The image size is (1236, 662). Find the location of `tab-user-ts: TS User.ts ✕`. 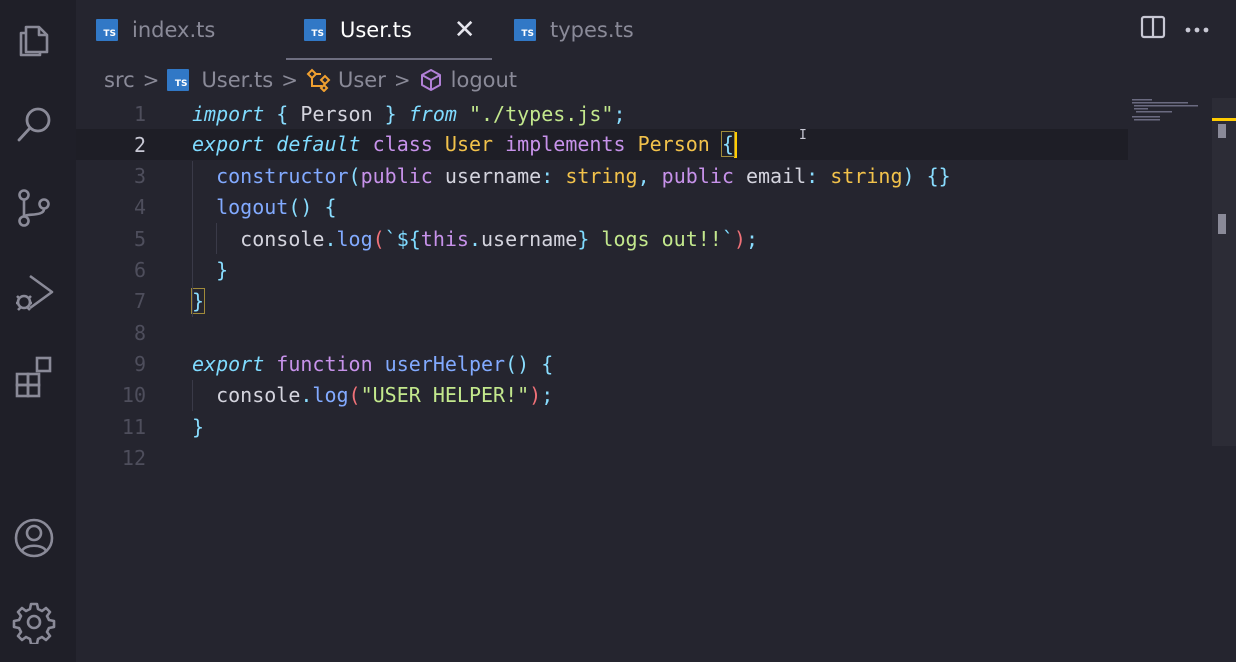

tab-user-ts: TS User.ts ✕ is located at coordinates (389, 30).